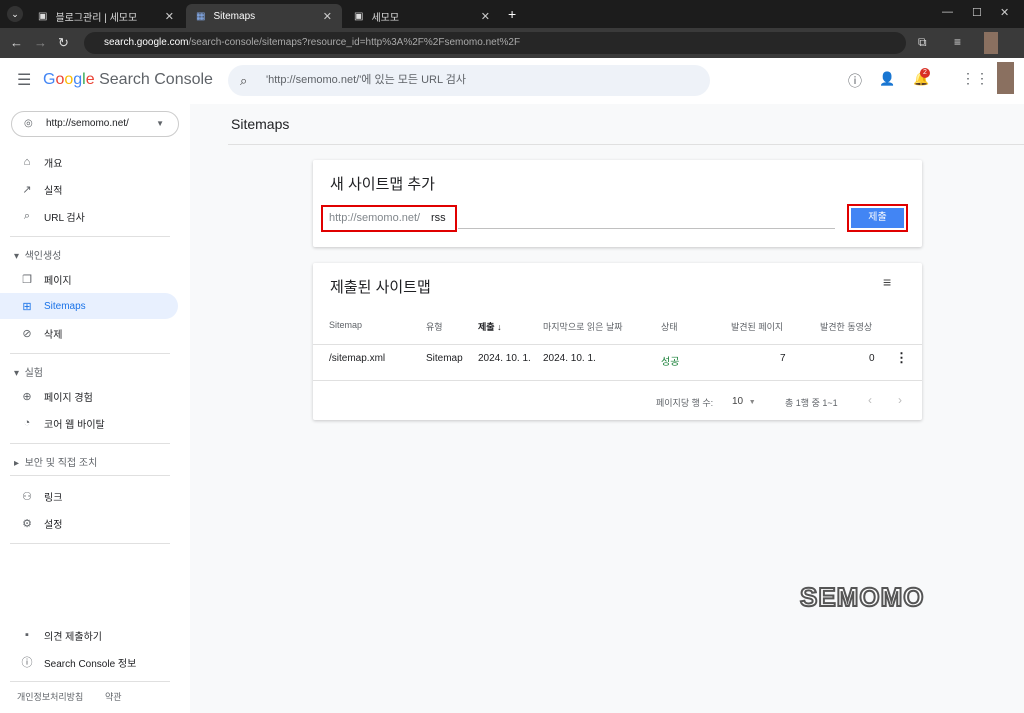  What do you see at coordinates (434, 326) in the screenshot?
I see `column-type: 유형` at bounding box center [434, 326].